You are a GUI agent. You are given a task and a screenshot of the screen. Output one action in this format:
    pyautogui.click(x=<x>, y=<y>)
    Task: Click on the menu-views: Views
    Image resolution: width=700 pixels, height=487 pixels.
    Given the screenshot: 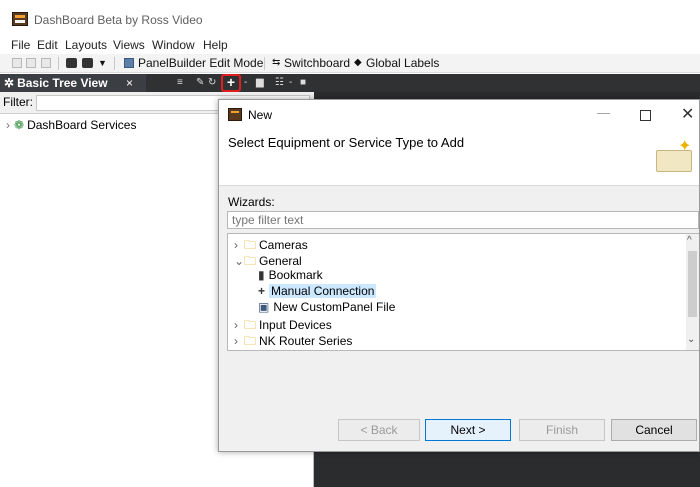 What is the action you would take?
    pyautogui.click(x=129, y=45)
    